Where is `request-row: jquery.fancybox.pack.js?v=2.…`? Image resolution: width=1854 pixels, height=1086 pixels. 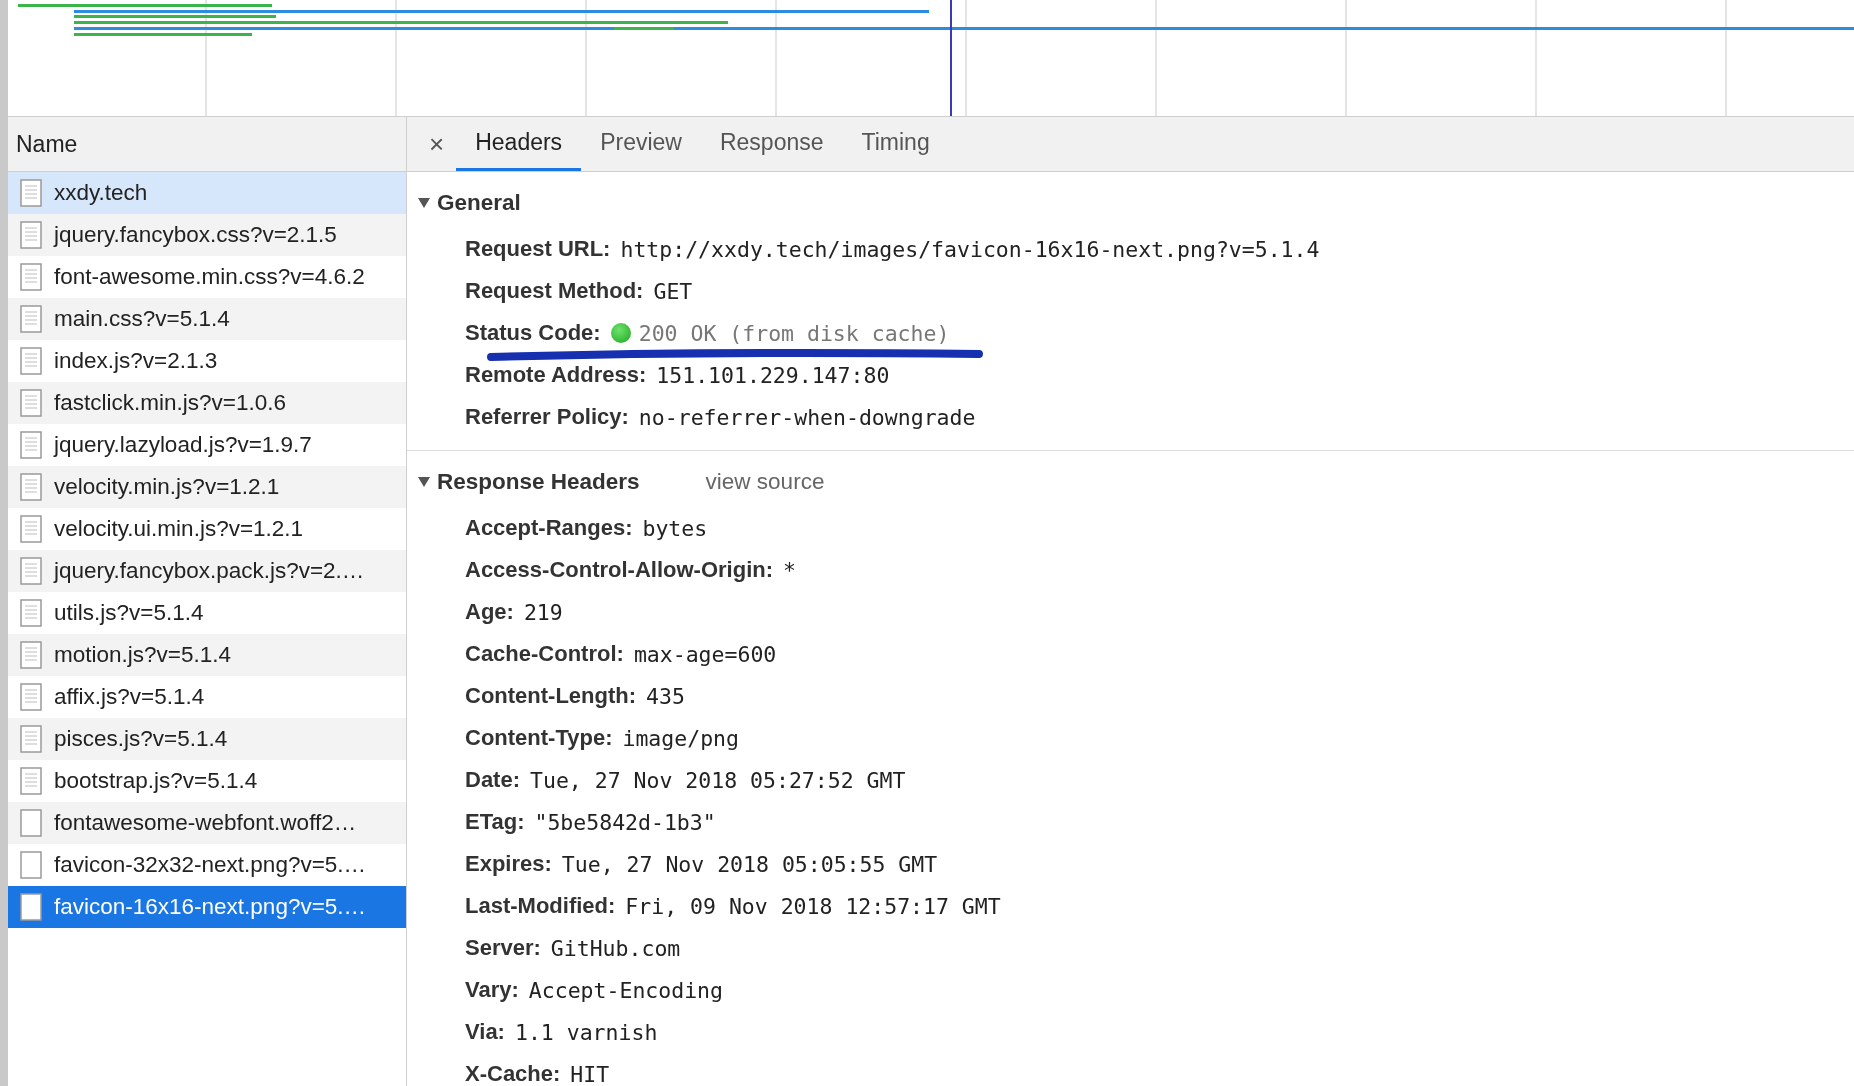
request-row: jquery.fancybox.pack.js?v=2.… is located at coordinates (207, 571).